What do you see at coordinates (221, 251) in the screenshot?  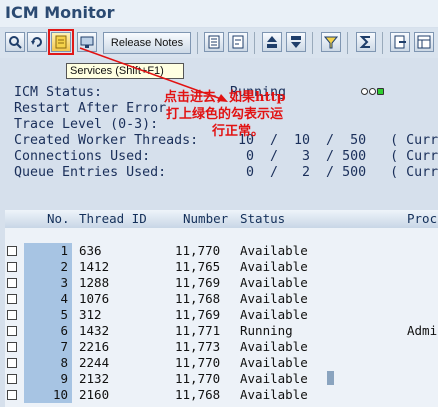 I see `table-row: 1 636 11,770 Available` at bounding box center [221, 251].